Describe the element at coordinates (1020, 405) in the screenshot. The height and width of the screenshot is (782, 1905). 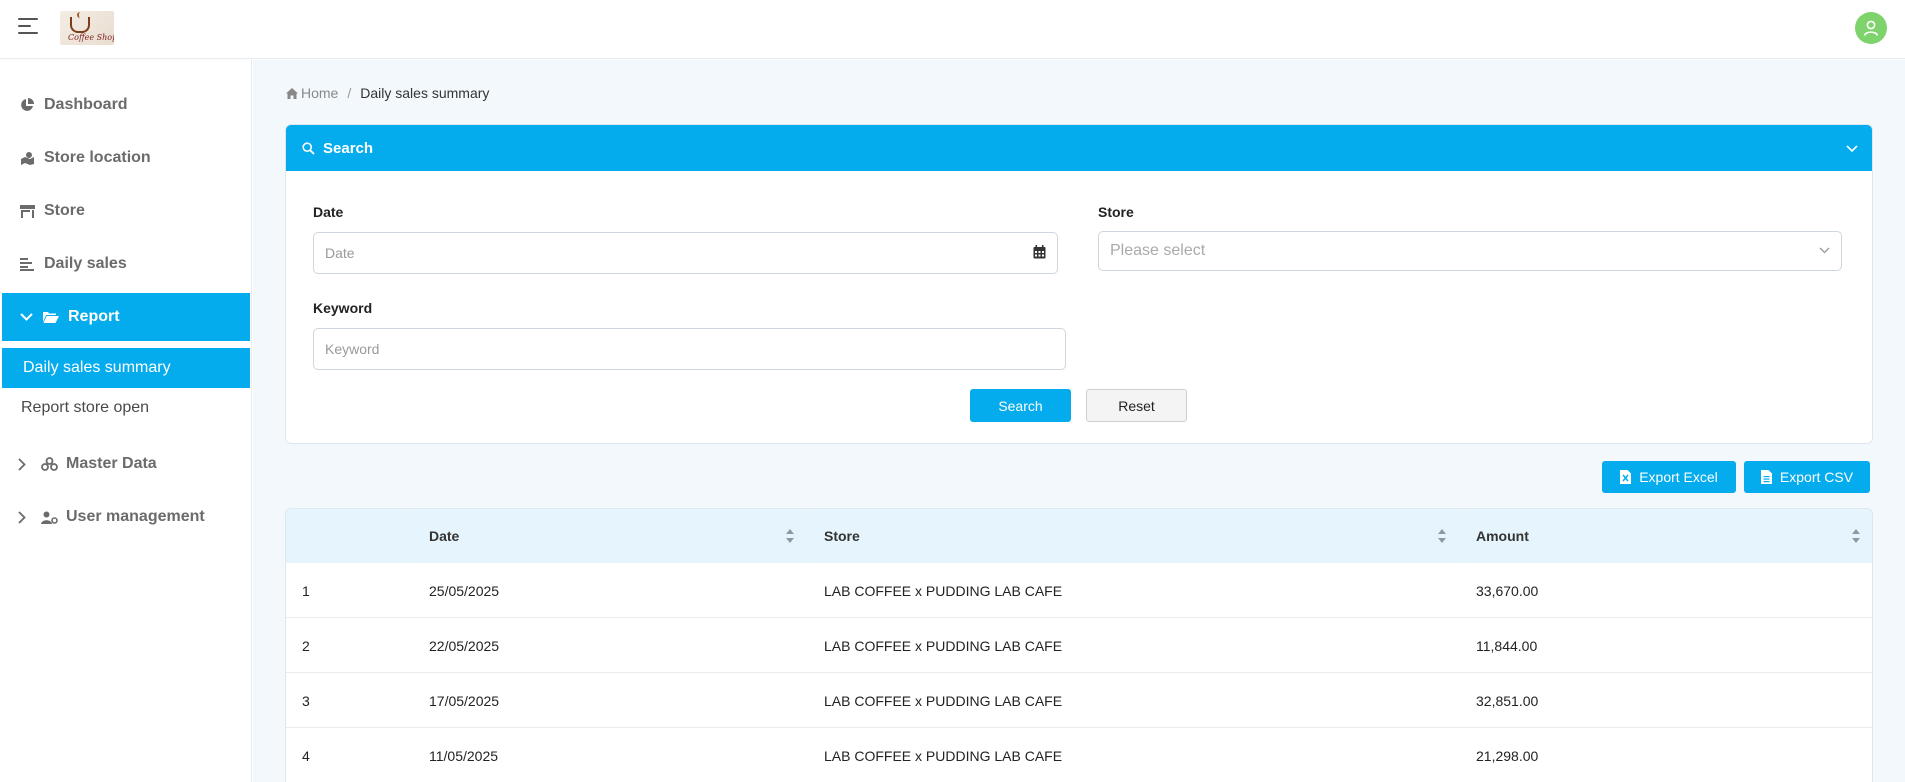
I see `search-button: Search` at that location.